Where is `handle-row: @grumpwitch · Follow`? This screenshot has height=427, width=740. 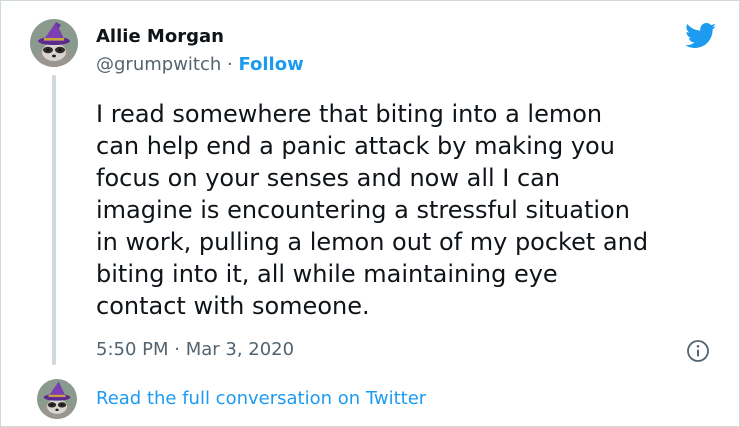 handle-row: @grumpwitch · Follow is located at coordinates (200, 64).